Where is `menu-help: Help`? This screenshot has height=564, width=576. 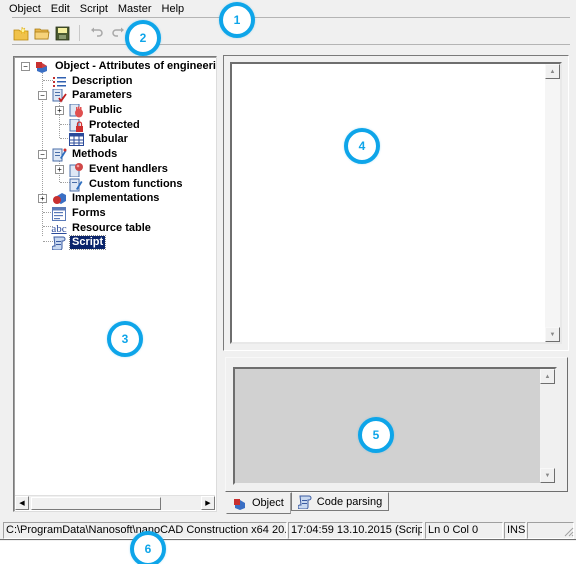 menu-help: Help is located at coordinates (173, 9).